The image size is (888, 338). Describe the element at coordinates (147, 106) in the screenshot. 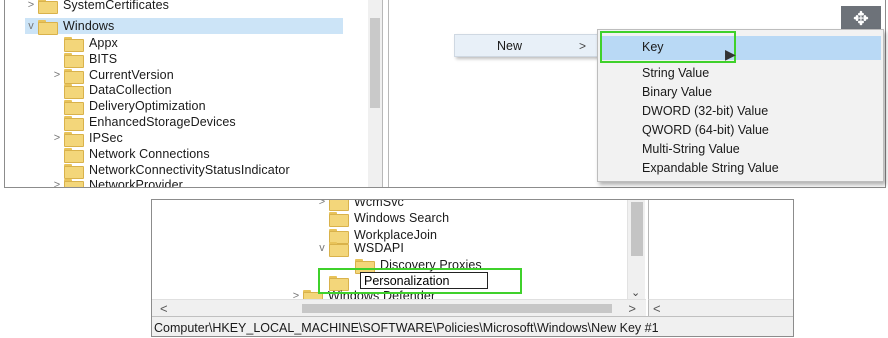

I see `tree-item-label: DeliveryOptimization` at that location.